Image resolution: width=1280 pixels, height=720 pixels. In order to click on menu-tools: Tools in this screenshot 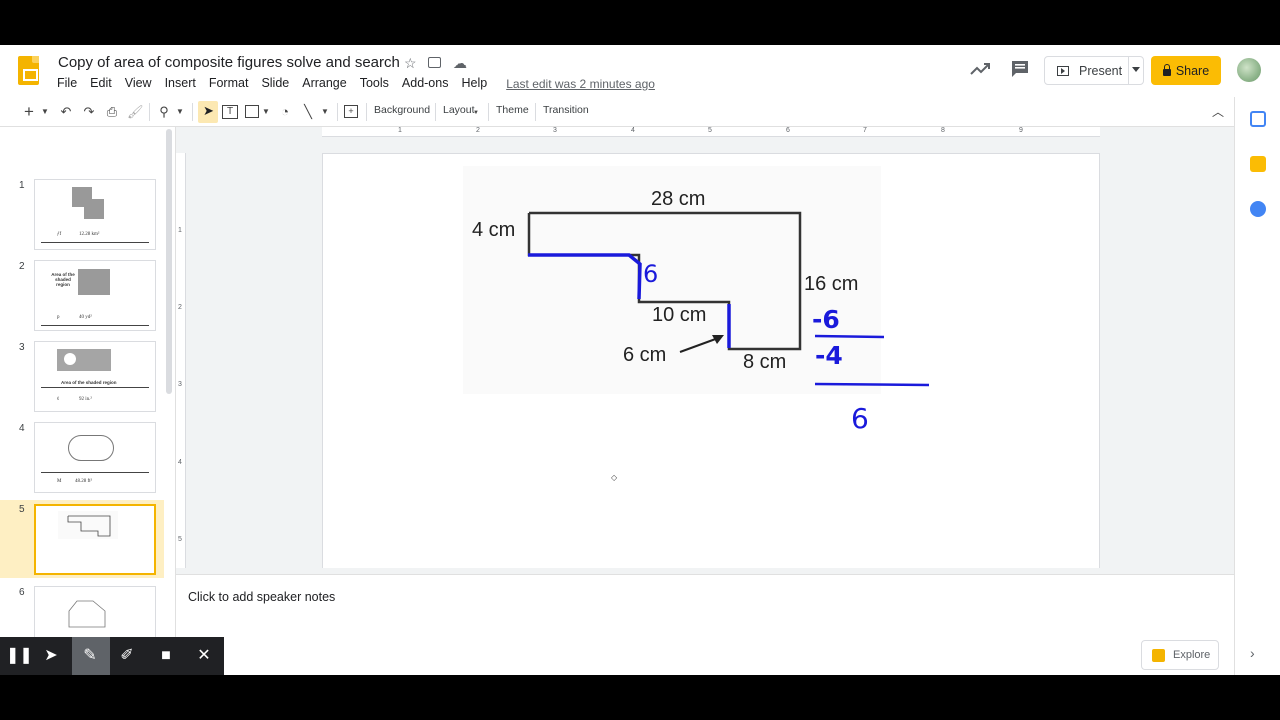, I will do `click(377, 85)`.